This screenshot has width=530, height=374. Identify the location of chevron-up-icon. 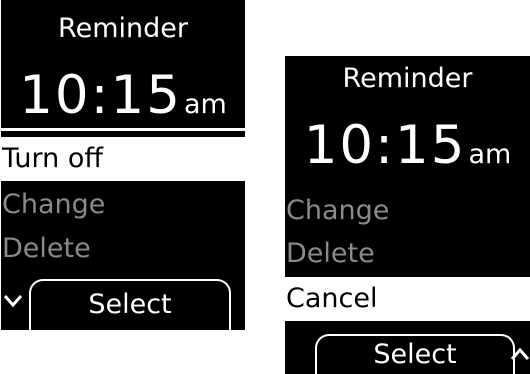
(520, 353).